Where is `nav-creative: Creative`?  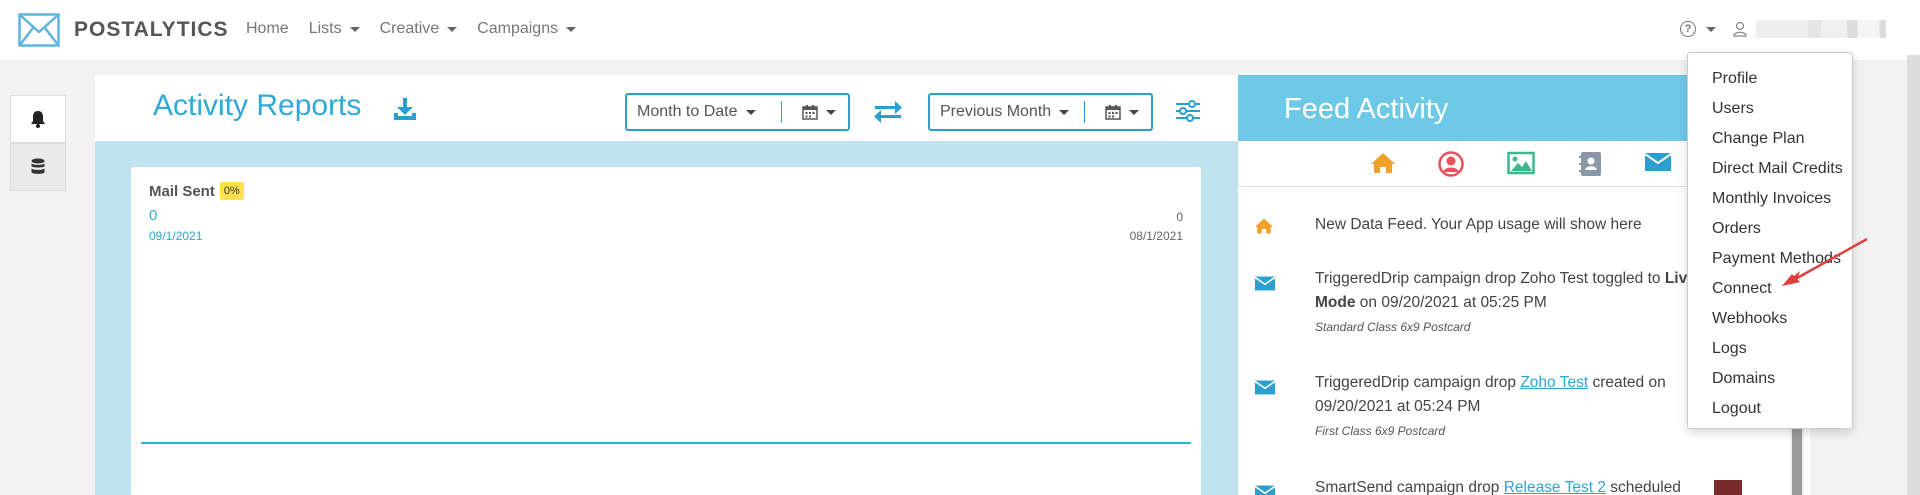 nav-creative: Creative is located at coordinates (419, 29).